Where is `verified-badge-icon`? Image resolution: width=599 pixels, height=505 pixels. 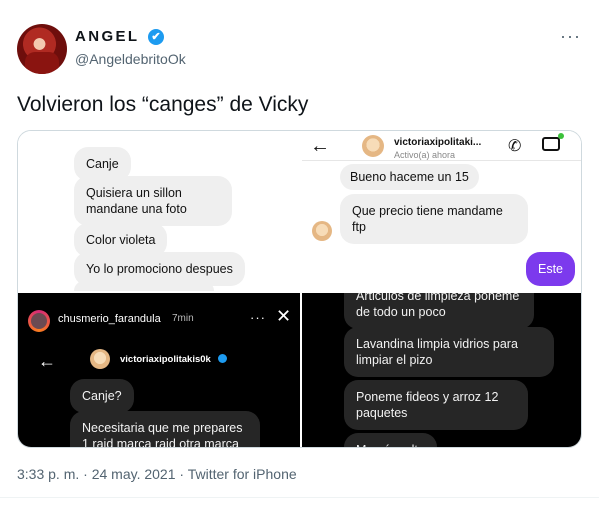
verified-badge-icon is located at coordinates (222, 358).